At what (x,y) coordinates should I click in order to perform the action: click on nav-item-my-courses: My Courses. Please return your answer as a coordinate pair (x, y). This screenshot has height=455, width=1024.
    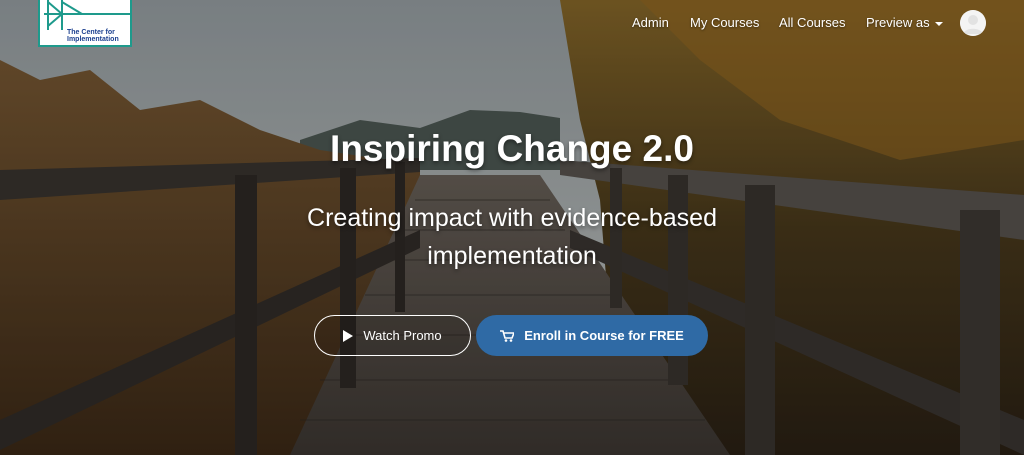
    Looking at the image, I should click on (724, 22).